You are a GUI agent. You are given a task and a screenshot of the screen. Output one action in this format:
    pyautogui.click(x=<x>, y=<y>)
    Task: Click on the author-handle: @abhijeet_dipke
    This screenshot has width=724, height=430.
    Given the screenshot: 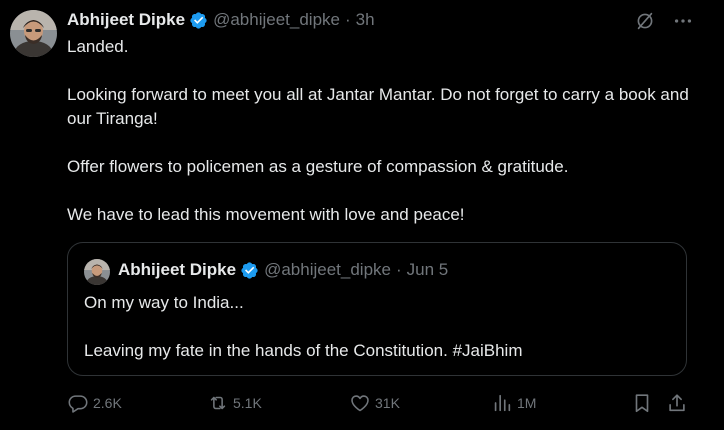 What is the action you would take?
    pyautogui.click(x=276, y=20)
    